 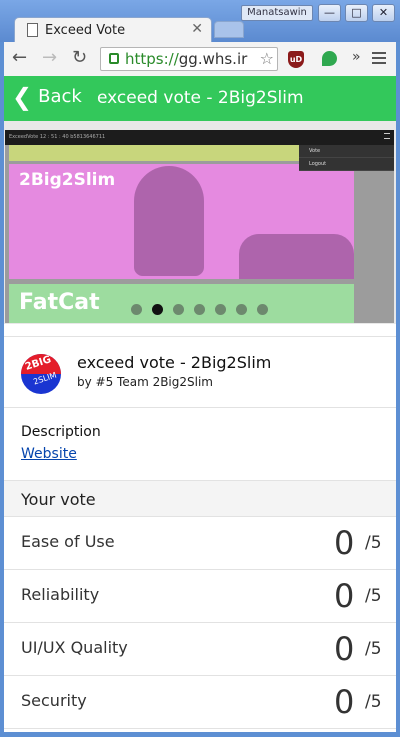 I want to click on back-button: ❮ Back, so click(x=47, y=96).